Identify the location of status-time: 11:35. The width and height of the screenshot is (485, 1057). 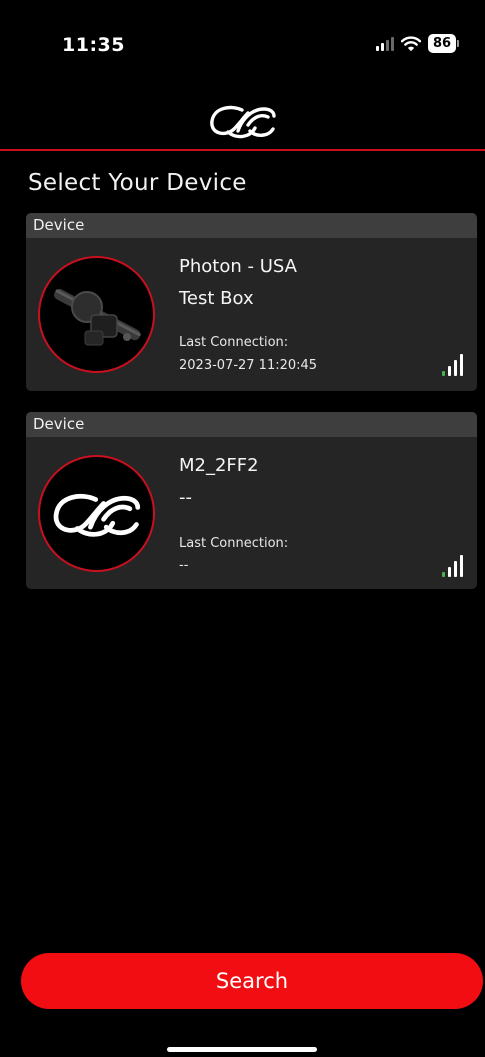
(93, 45).